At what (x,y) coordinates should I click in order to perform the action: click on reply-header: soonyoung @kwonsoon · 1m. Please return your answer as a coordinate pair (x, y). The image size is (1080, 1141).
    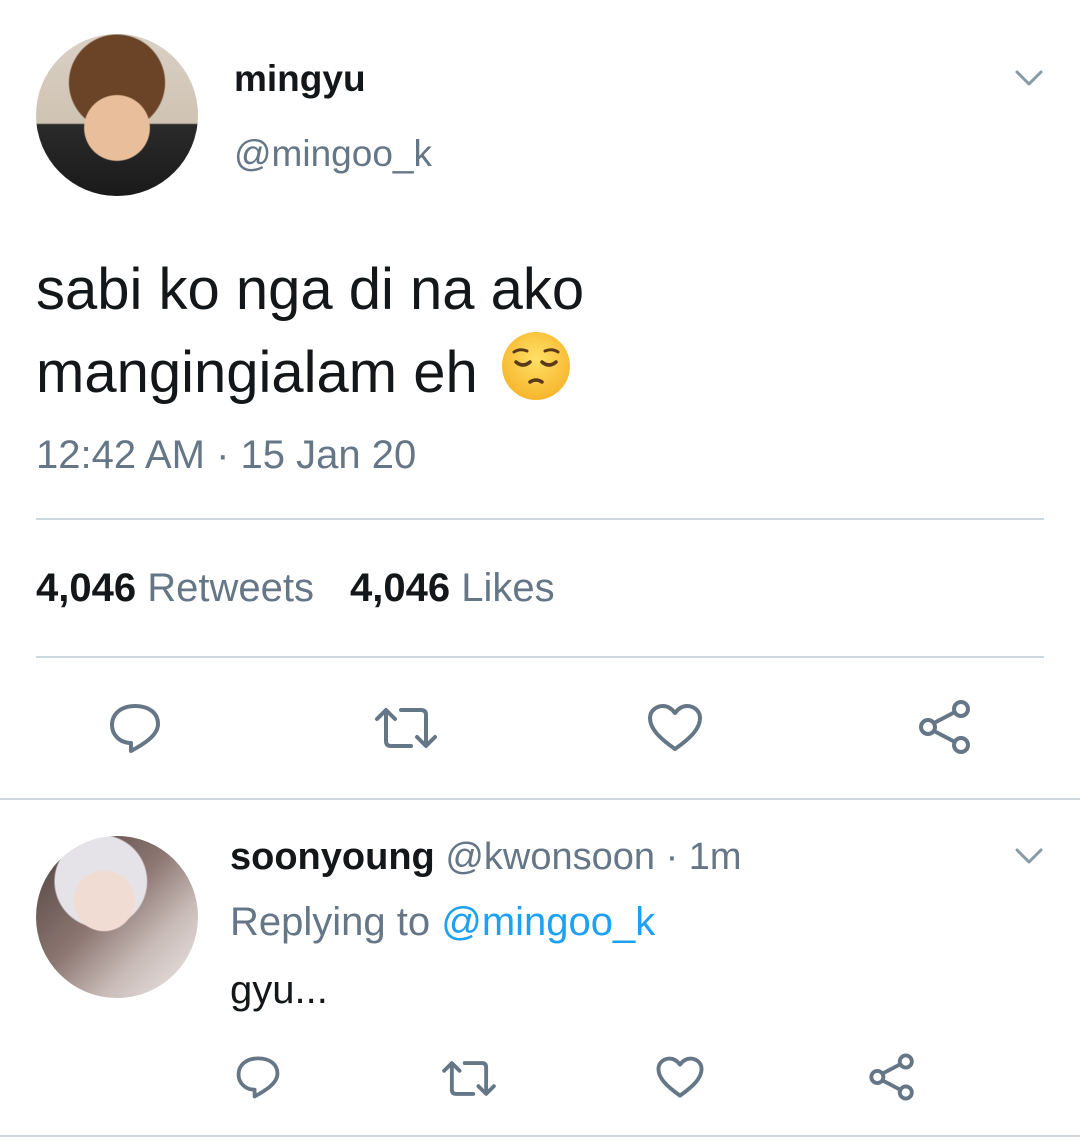
    Looking at the image, I should click on (486, 857).